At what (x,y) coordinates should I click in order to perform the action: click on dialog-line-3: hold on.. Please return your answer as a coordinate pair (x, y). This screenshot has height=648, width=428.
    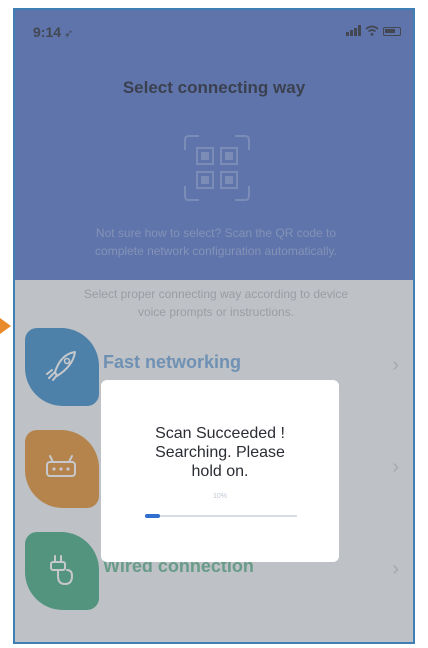
    Looking at the image, I should click on (220, 471).